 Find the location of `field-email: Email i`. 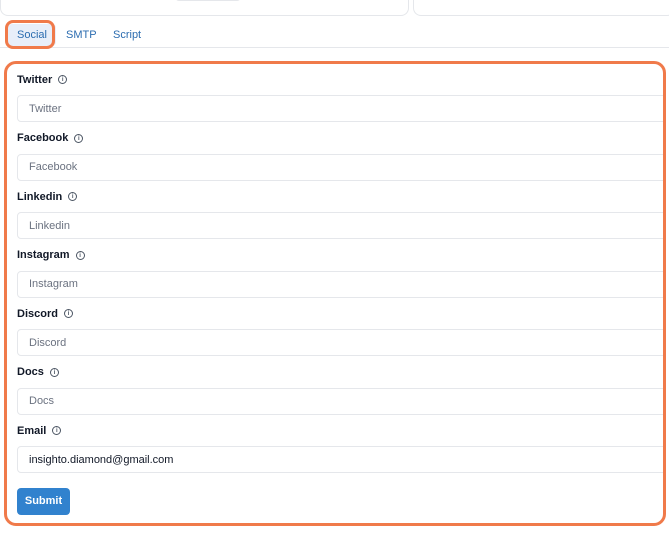

field-email: Email i is located at coordinates (340, 451).